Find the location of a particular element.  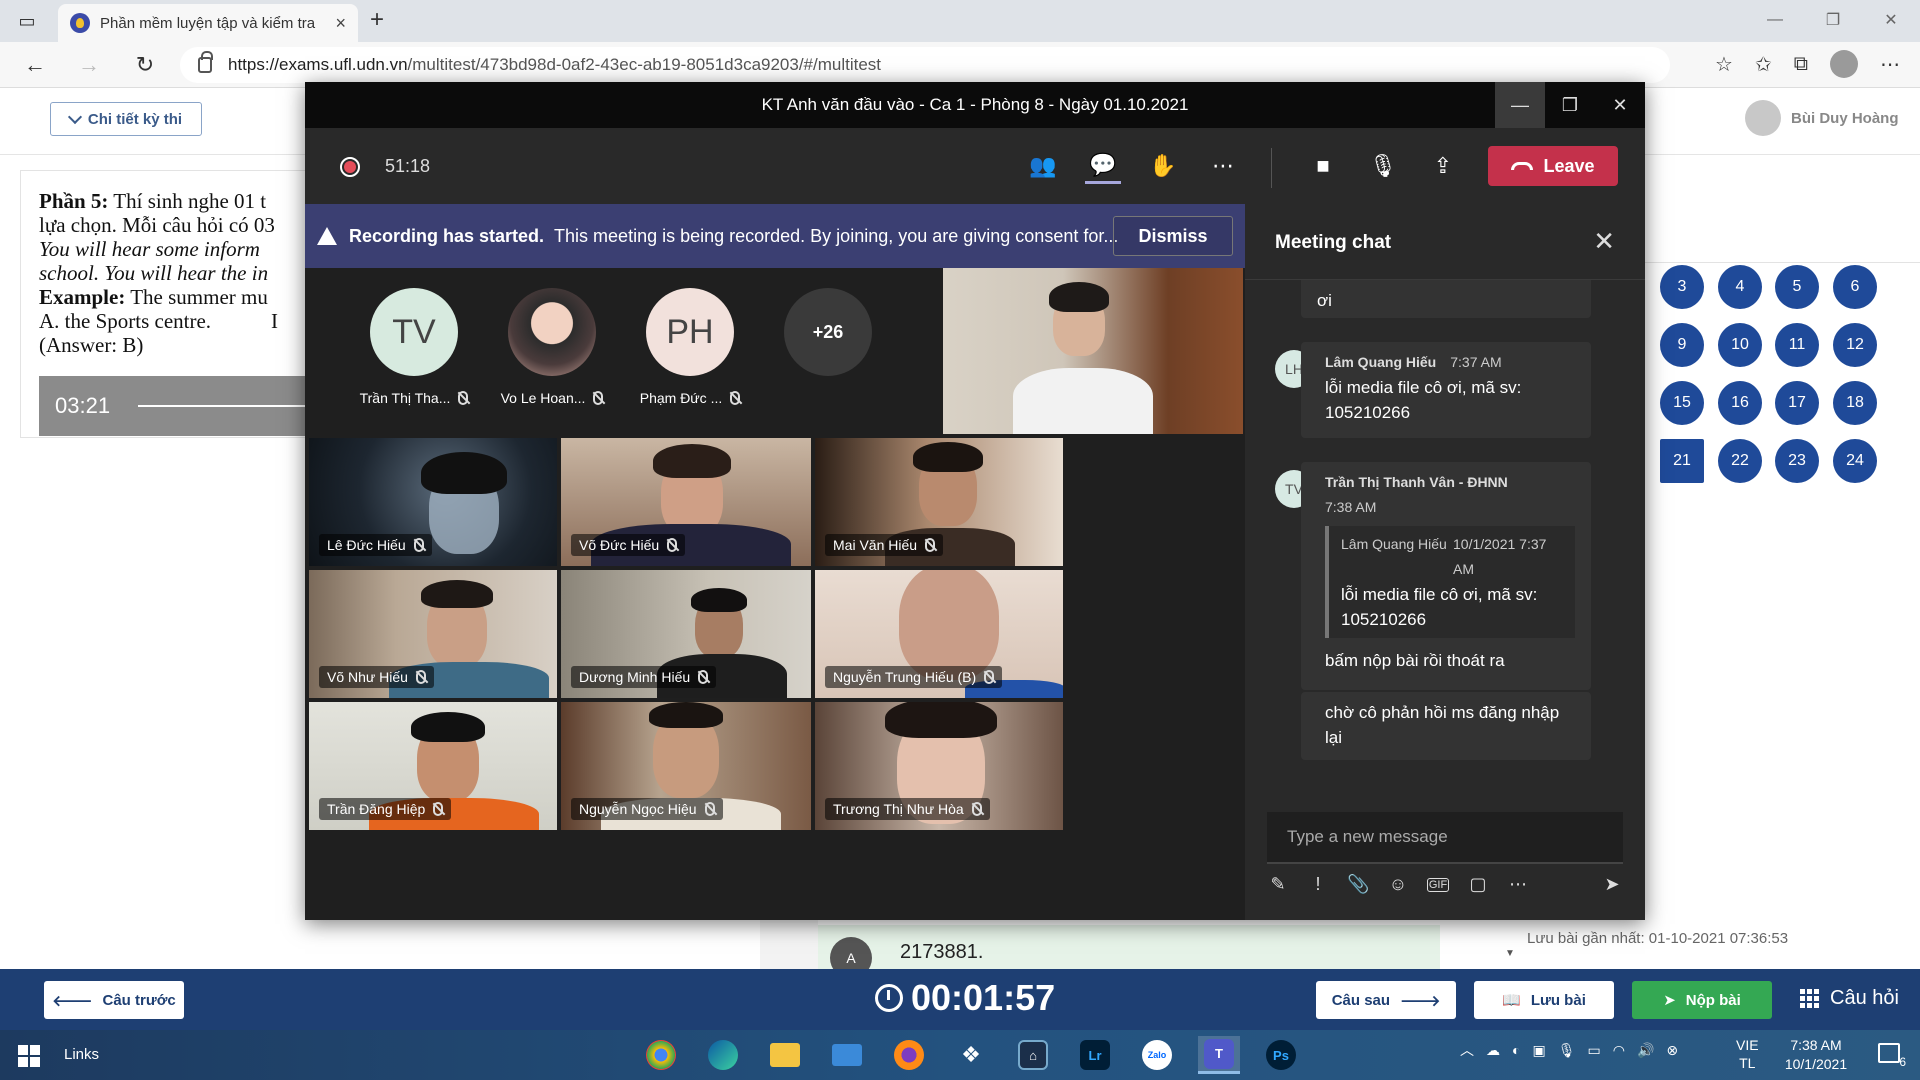

close-chat-icon: ✕ is located at coordinates (1604, 241).